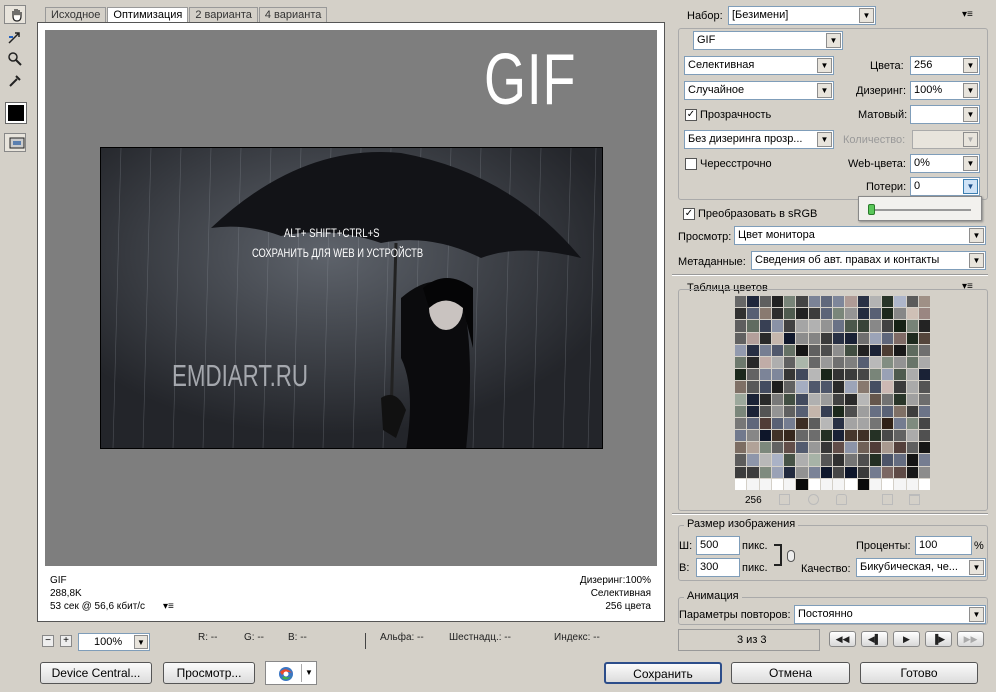  I want to click on map-to-transparent-icon, so click(784, 499).